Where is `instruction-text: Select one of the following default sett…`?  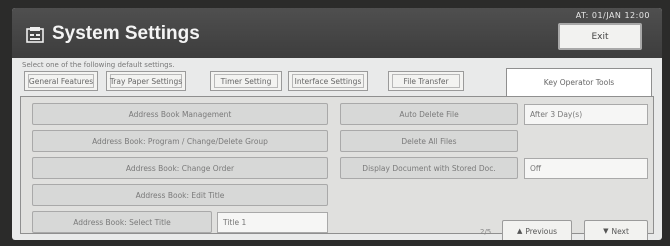
instruction-text: Select one of the following default sett… is located at coordinates (98, 65).